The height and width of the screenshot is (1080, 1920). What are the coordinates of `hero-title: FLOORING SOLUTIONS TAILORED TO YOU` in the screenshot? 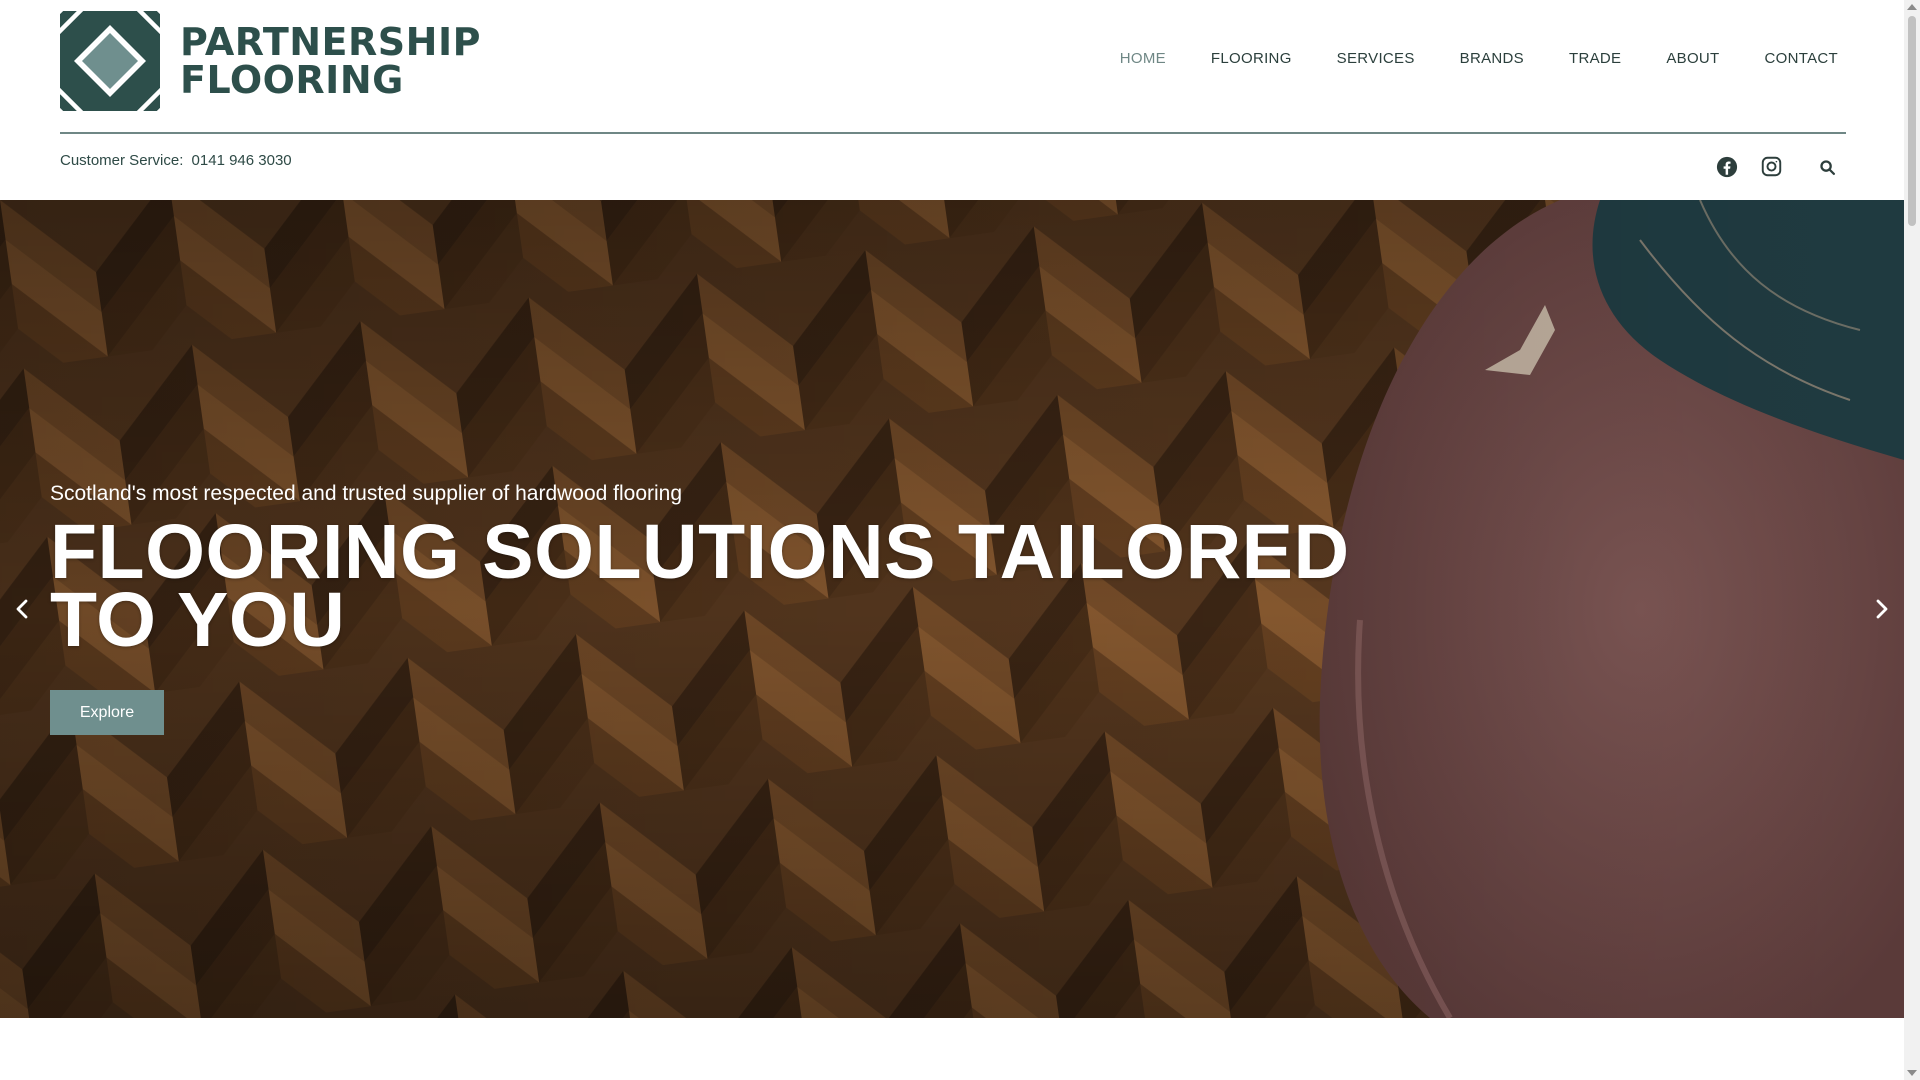 It's located at (700, 586).